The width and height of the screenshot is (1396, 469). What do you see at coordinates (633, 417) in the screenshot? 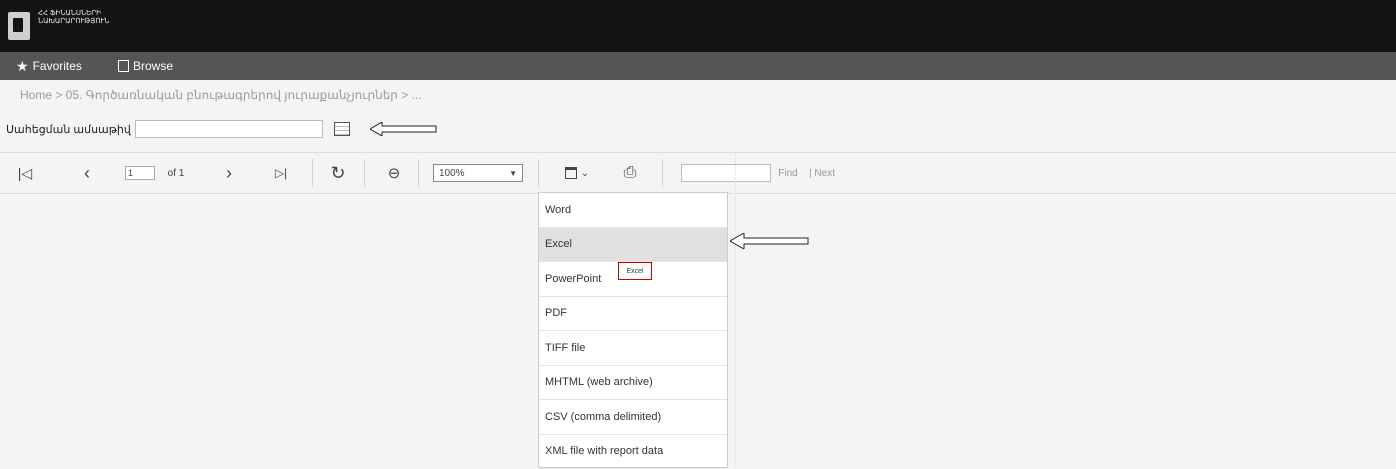
I see `export-csv: CSV (comma delimited)` at bounding box center [633, 417].